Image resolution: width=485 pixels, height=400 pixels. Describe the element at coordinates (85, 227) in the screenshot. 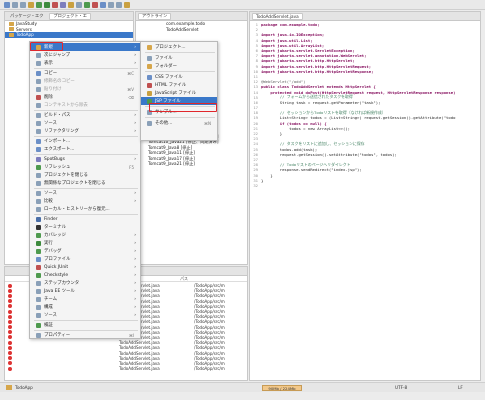

I see `menu-item: ターミナル` at that location.